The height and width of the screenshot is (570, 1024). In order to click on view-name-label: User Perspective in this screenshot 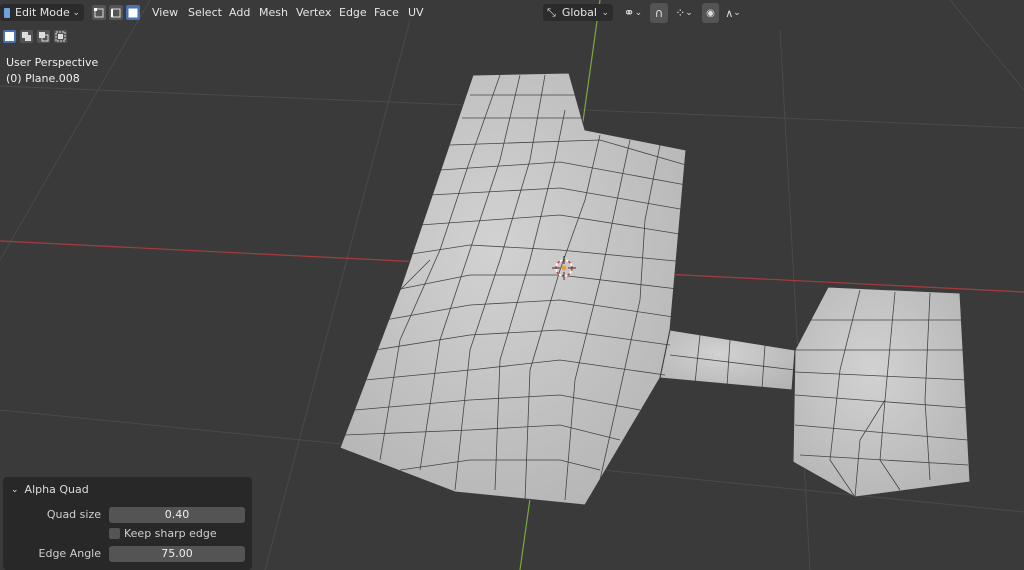, I will do `click(52, 62)`.